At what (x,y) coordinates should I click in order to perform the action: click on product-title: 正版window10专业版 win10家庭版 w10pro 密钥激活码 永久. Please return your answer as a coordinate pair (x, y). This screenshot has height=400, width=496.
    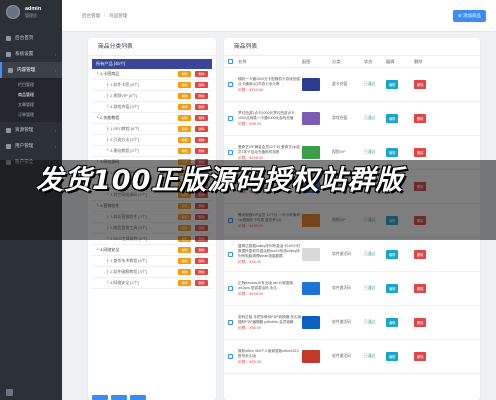
    Looking at the image, I should click on (270, 286).